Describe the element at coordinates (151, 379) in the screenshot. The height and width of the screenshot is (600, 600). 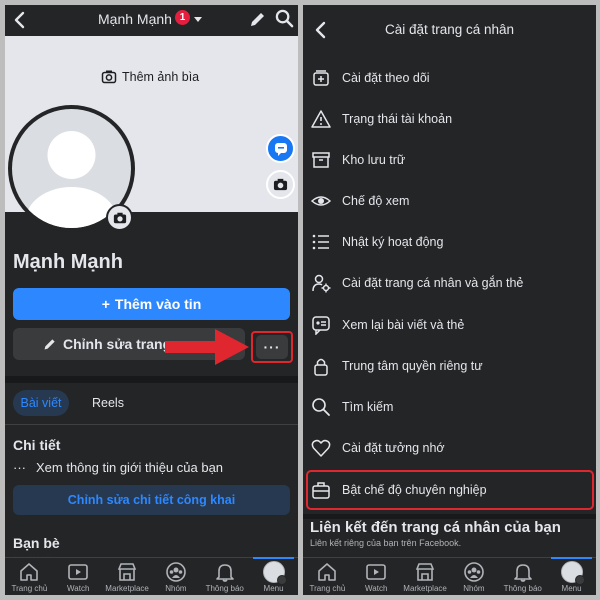
I see `section-divider` at that location.